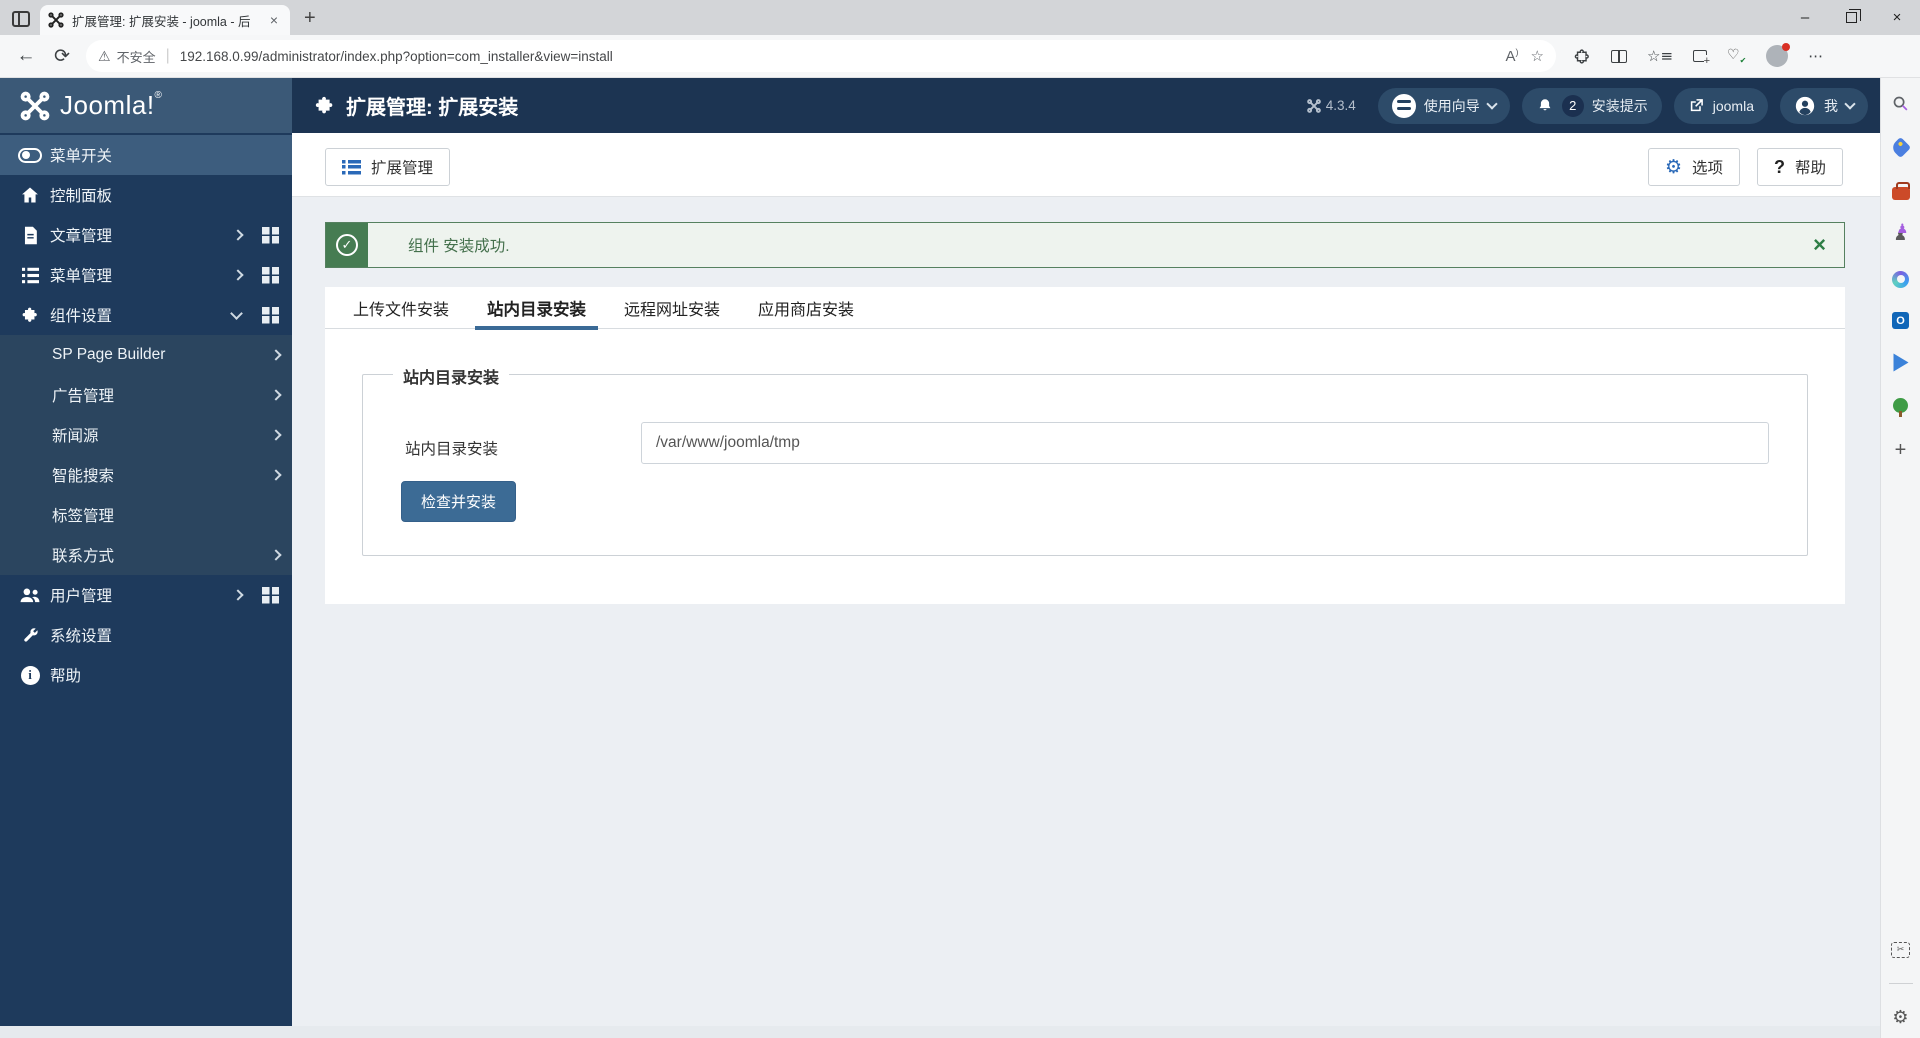 The width and height of the screenshot is (1920, 1038). I want to click on puzzle-icon, so click(30, 315).